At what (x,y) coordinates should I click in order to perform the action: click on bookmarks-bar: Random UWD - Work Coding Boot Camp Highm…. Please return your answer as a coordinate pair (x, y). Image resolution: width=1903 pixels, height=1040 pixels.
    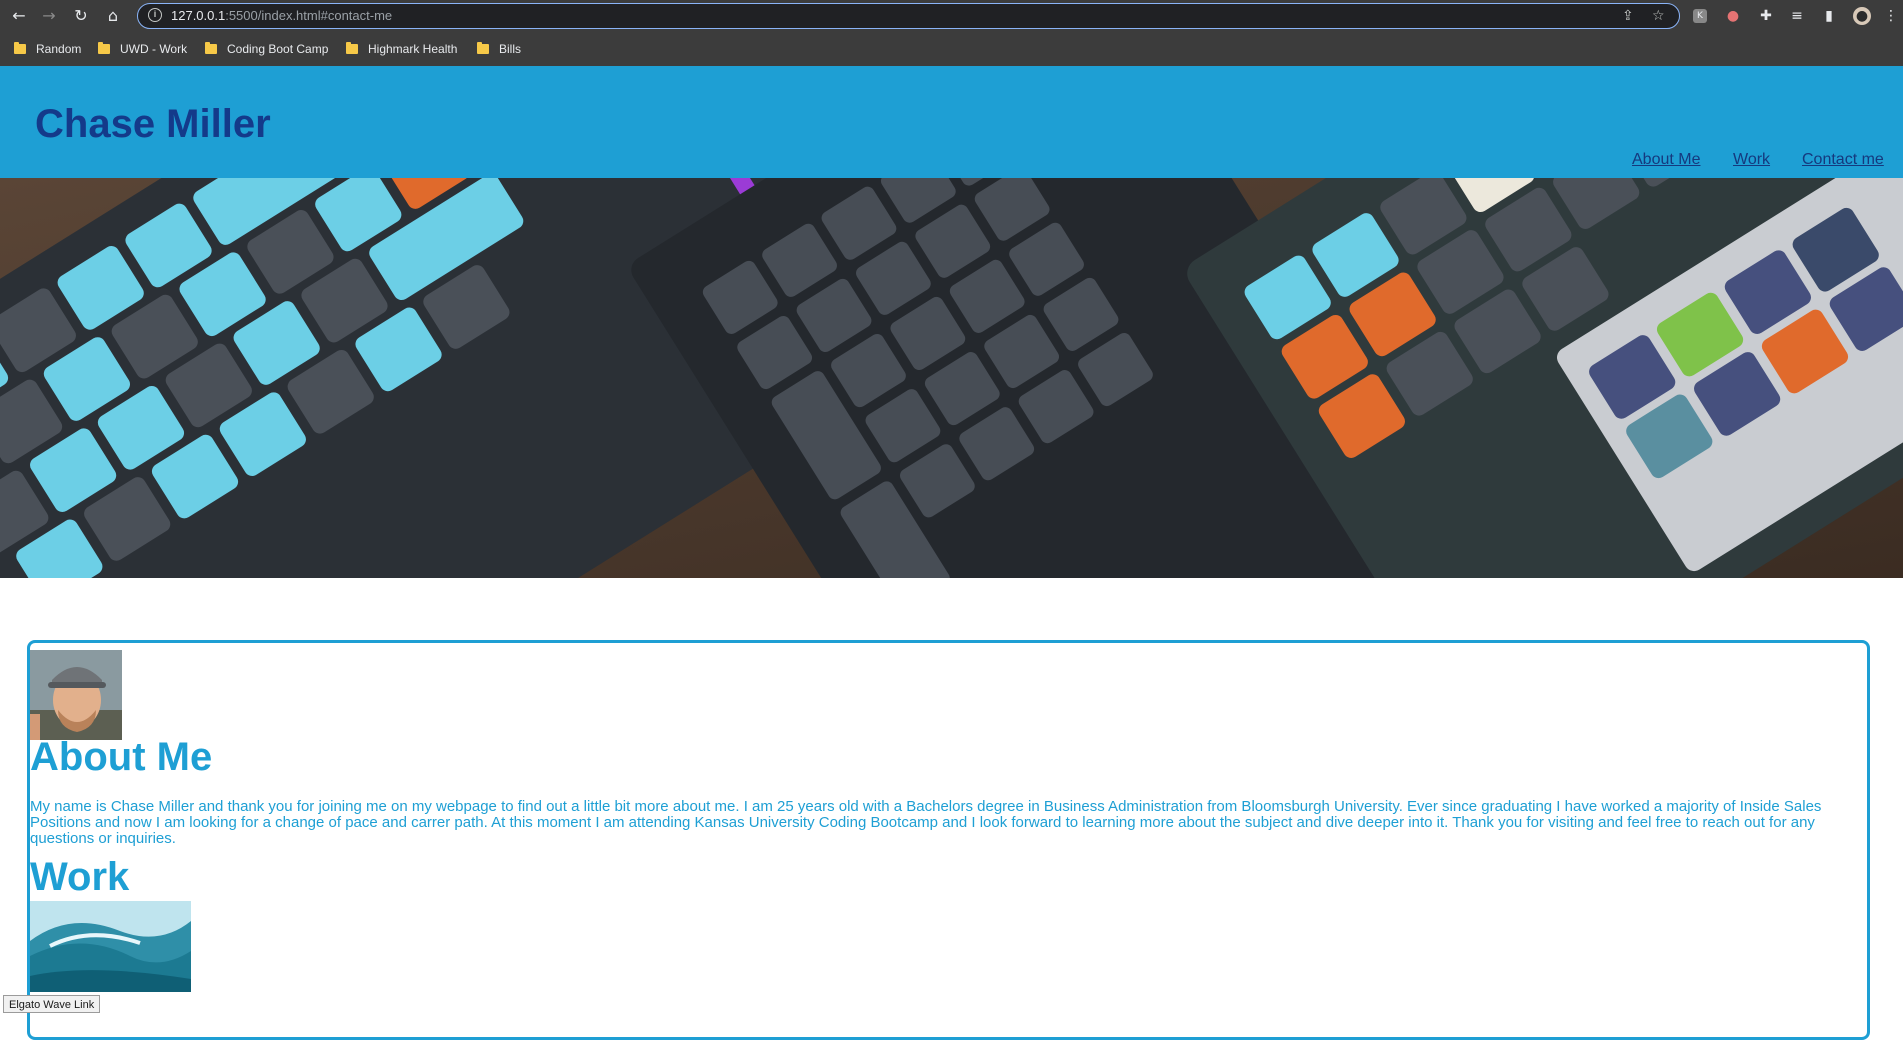
    Looking at the image, I should click on (951, 49).